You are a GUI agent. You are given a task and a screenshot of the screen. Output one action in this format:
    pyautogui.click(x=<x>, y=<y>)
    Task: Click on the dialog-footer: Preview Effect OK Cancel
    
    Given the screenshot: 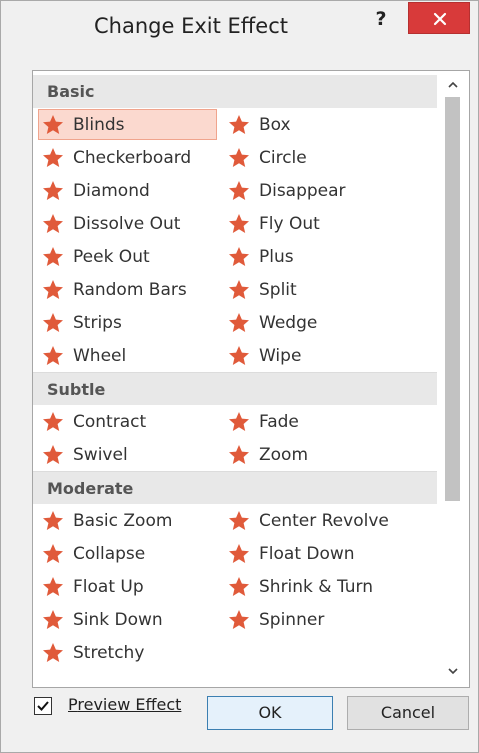 What is the action you would take?
    pyautogui.click(x=239, y=721)
    